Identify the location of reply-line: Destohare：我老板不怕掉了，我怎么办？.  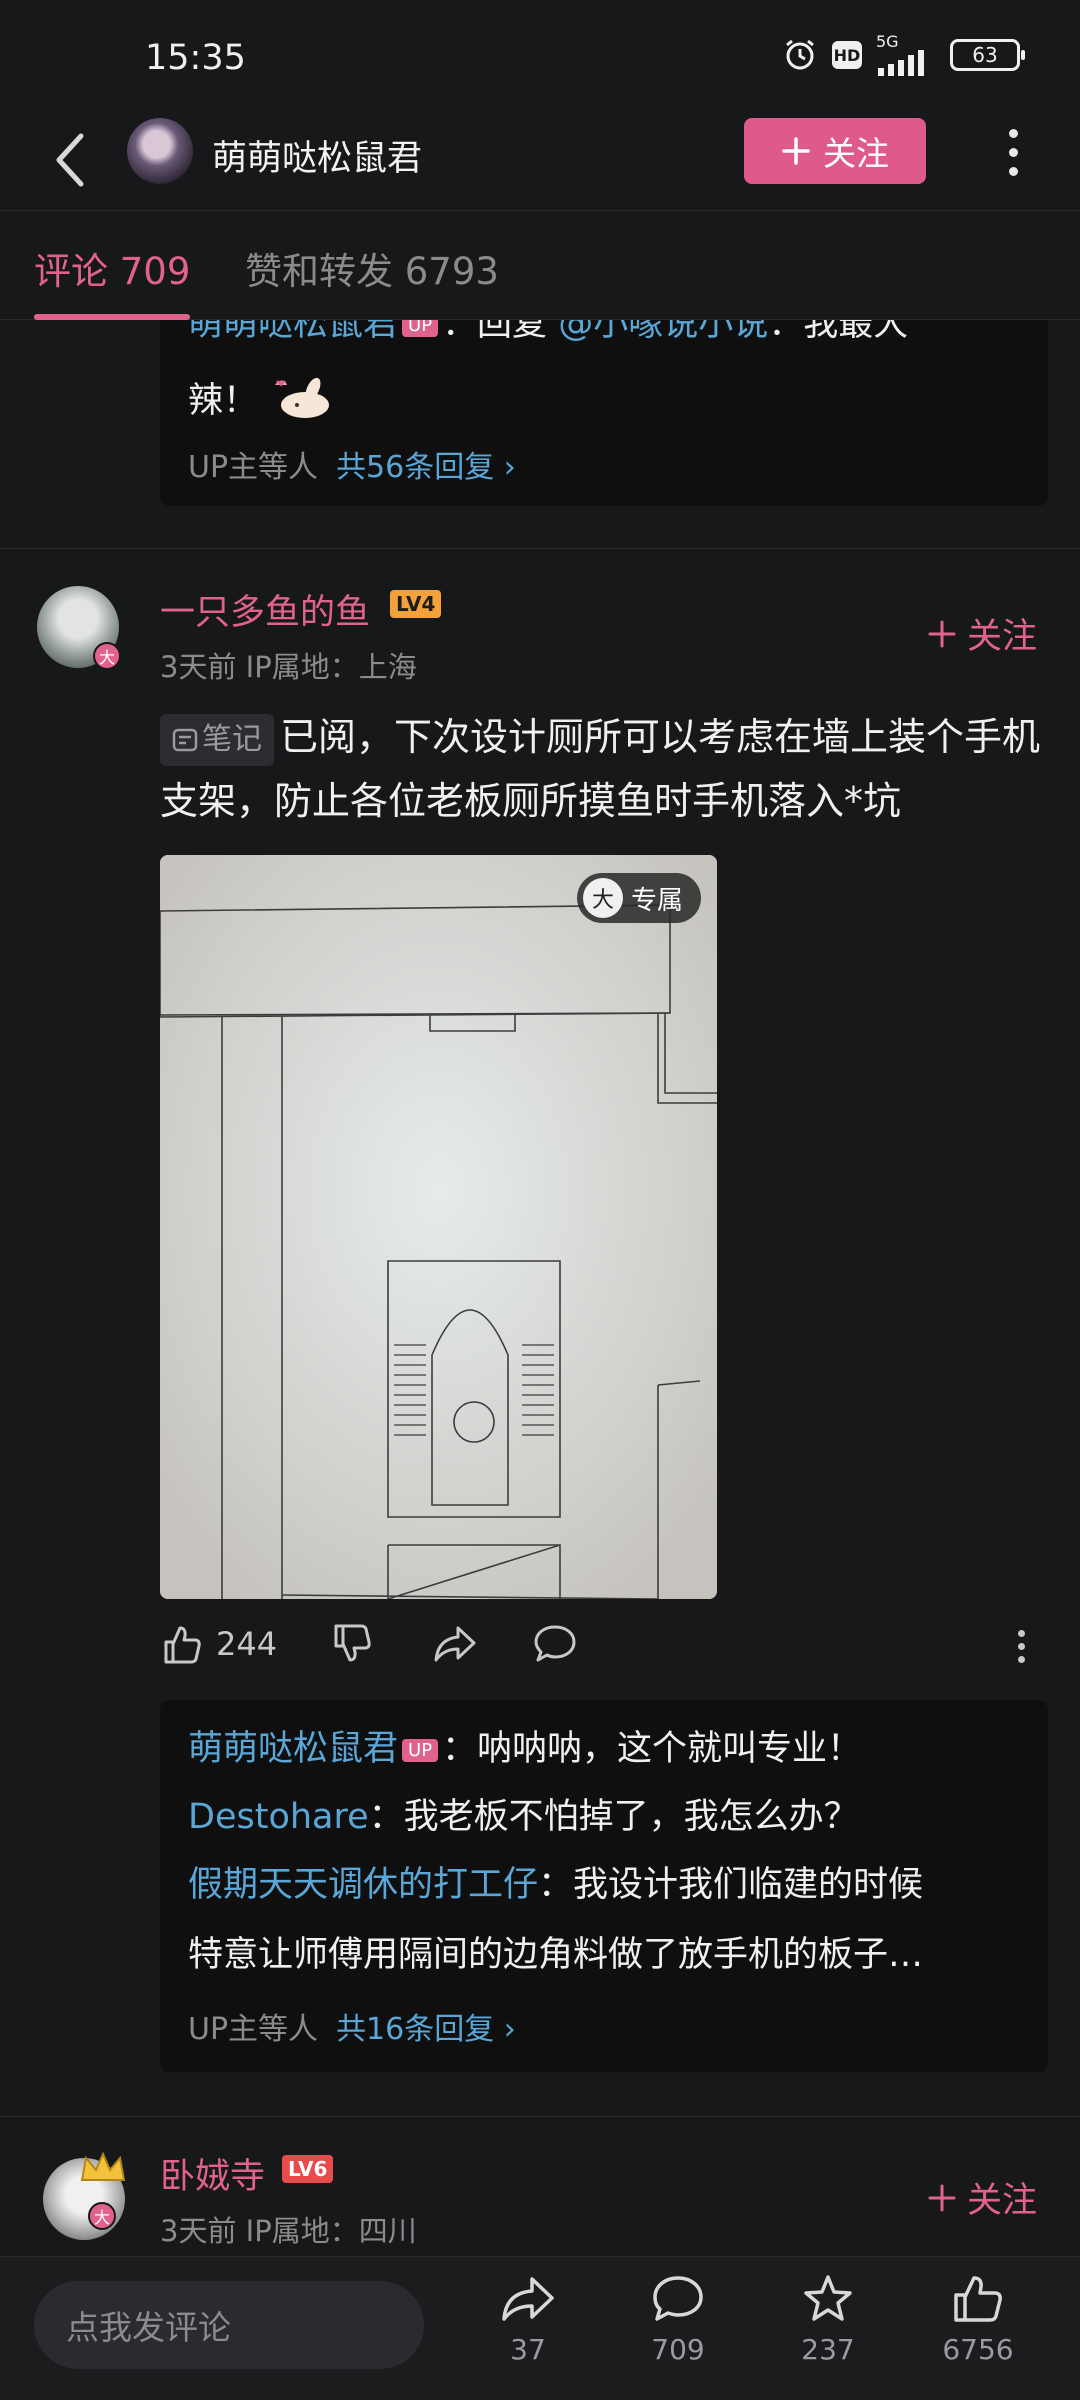
(523, 1817).